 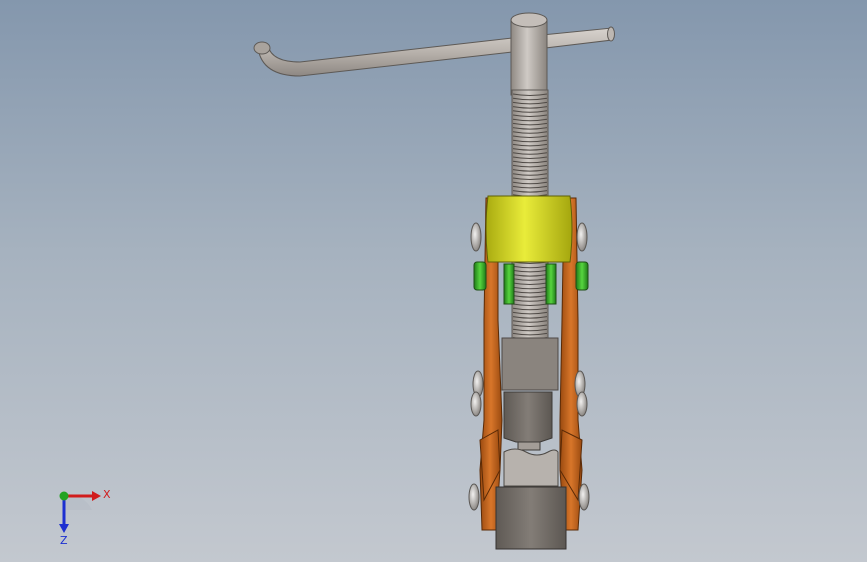 I want to click on yellow-nut-block, so click(x=529, y=229).